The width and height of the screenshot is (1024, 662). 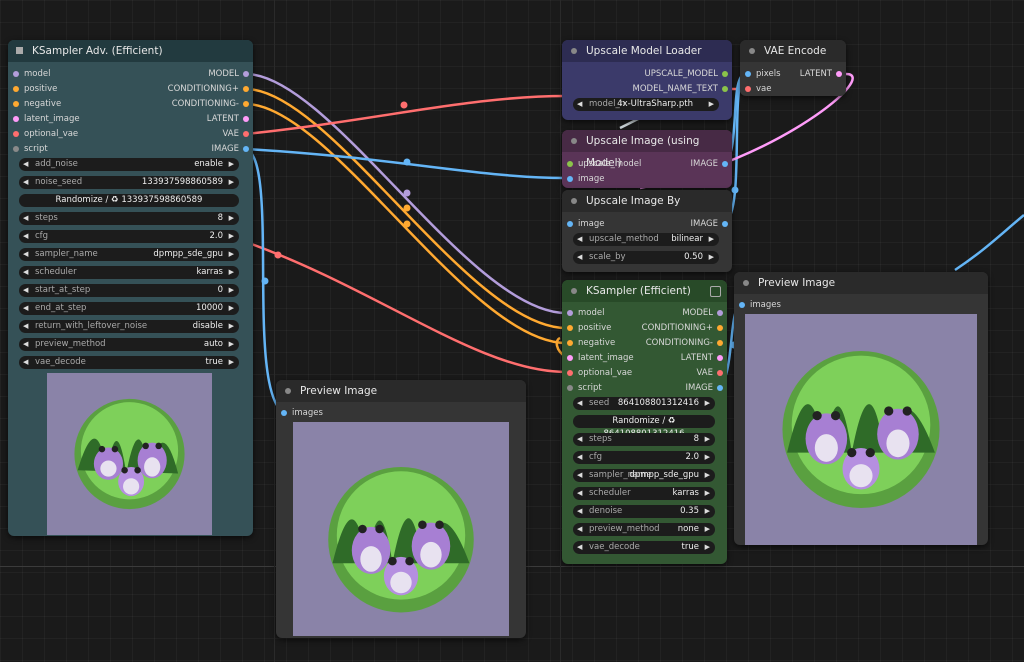 I want to click on preview-image-node: Preview Image images, so click(x=861, y=408).